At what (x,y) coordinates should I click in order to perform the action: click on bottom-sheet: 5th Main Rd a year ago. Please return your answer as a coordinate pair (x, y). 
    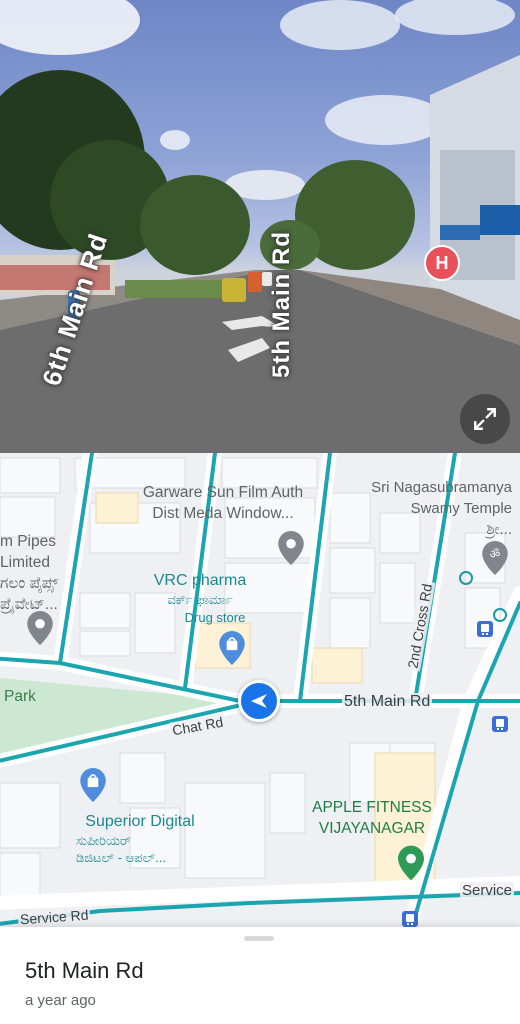
    Looking at the image, I should click on (260, 975).